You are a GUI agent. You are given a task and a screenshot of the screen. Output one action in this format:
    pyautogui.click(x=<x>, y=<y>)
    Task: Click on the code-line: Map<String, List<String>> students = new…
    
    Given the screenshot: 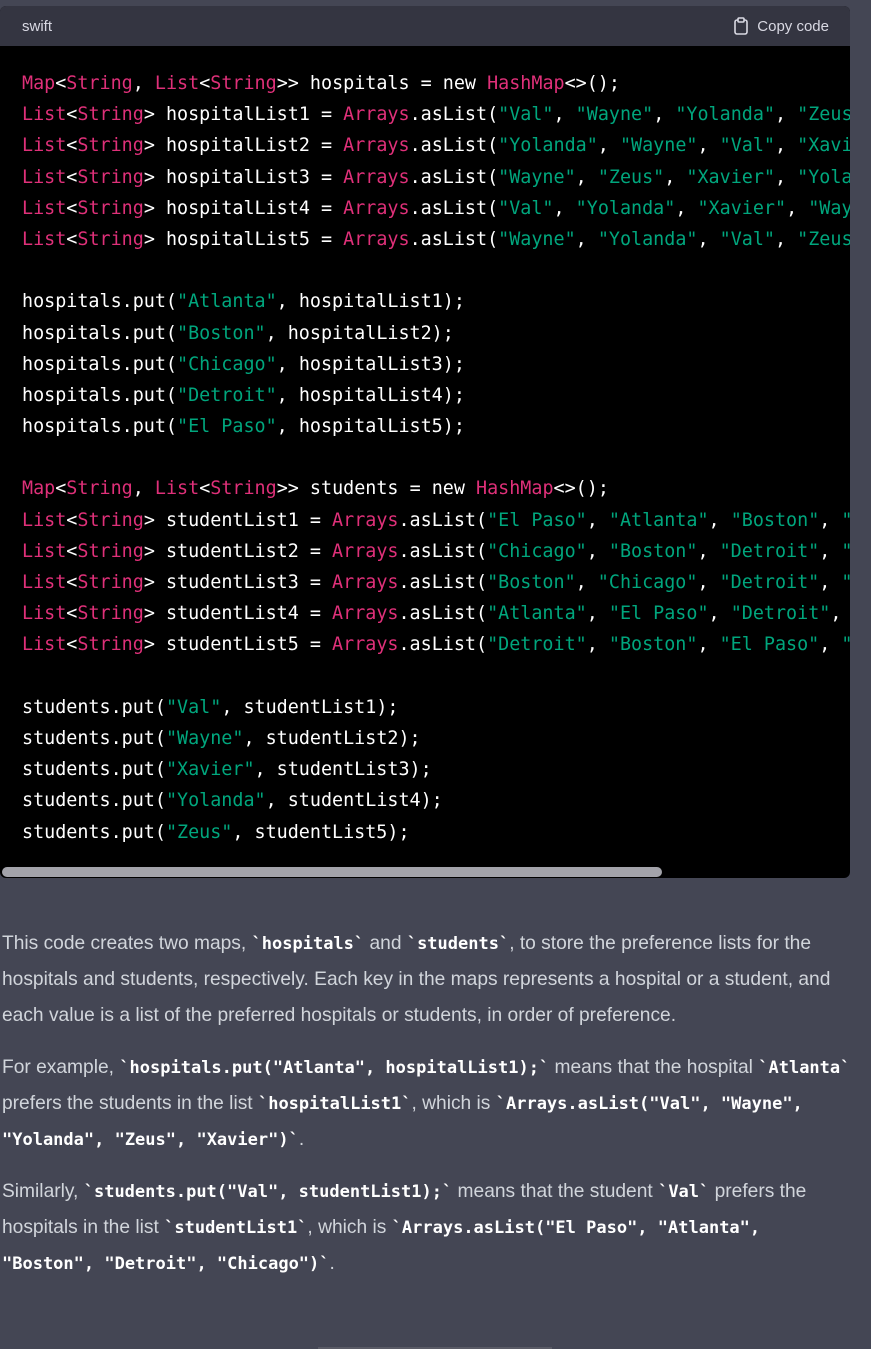 What is the action you would take?
    pyautogui.click(x=436, y=488)
    